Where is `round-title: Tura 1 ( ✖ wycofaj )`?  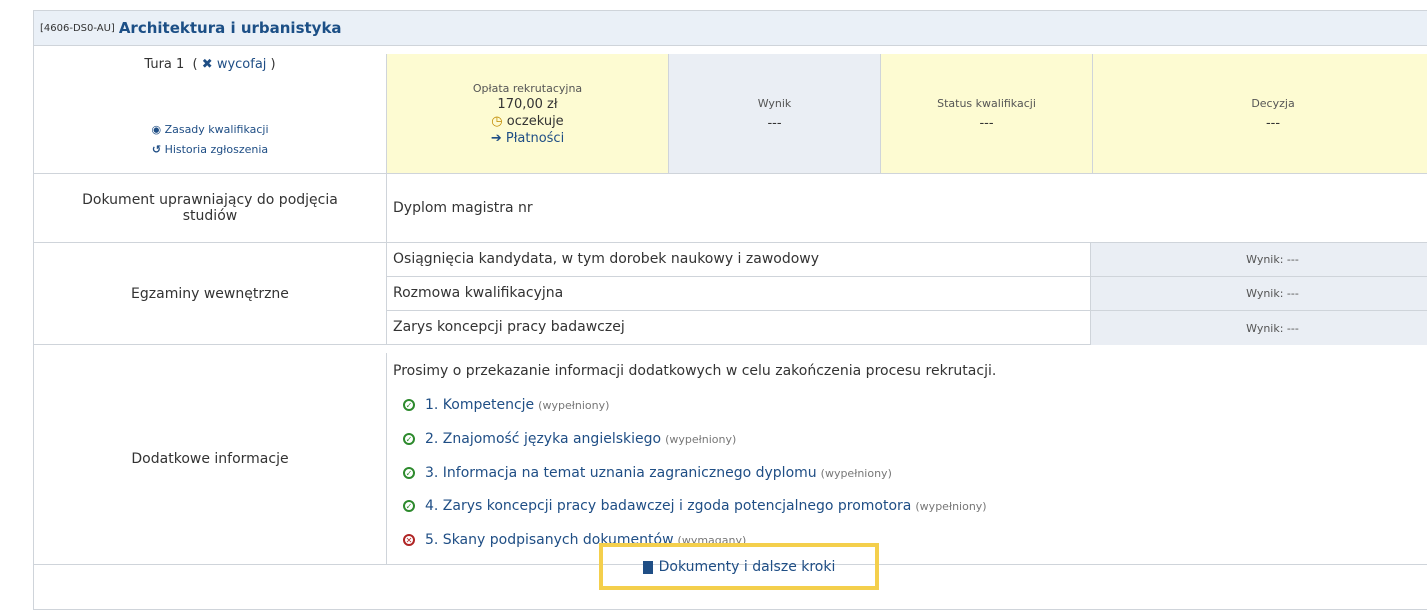
round-title: Tura 1 ( ✖ wycofaj ) is located at coordinates (210, 64).